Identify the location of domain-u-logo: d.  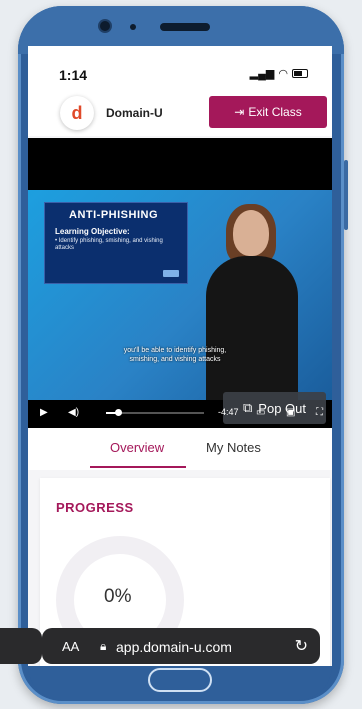
(77, 113).